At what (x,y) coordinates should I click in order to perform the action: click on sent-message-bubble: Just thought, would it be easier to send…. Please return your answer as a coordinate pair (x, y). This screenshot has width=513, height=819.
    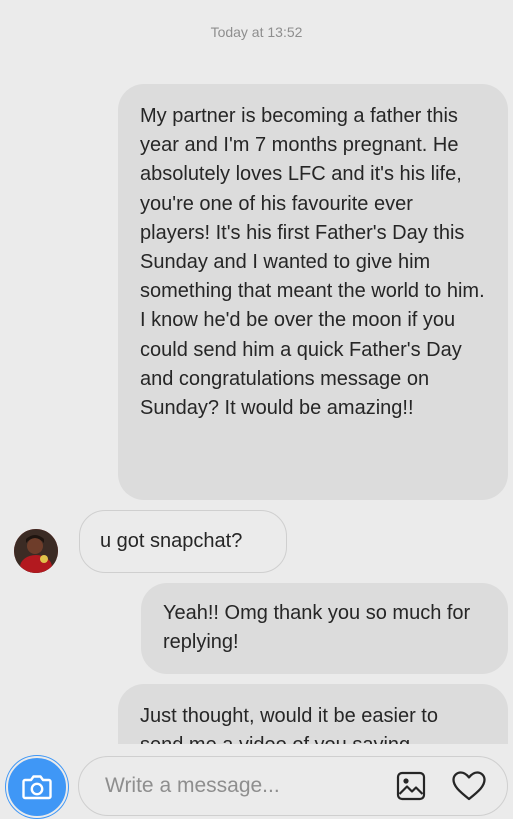
    Looking at the image, I should click on (313, 714).